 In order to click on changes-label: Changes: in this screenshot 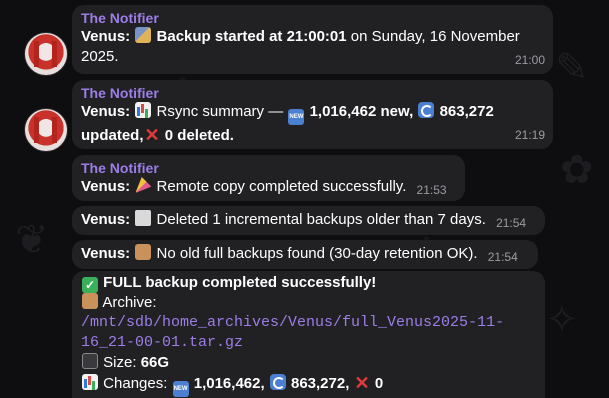, I will do `click(135, 383)`.